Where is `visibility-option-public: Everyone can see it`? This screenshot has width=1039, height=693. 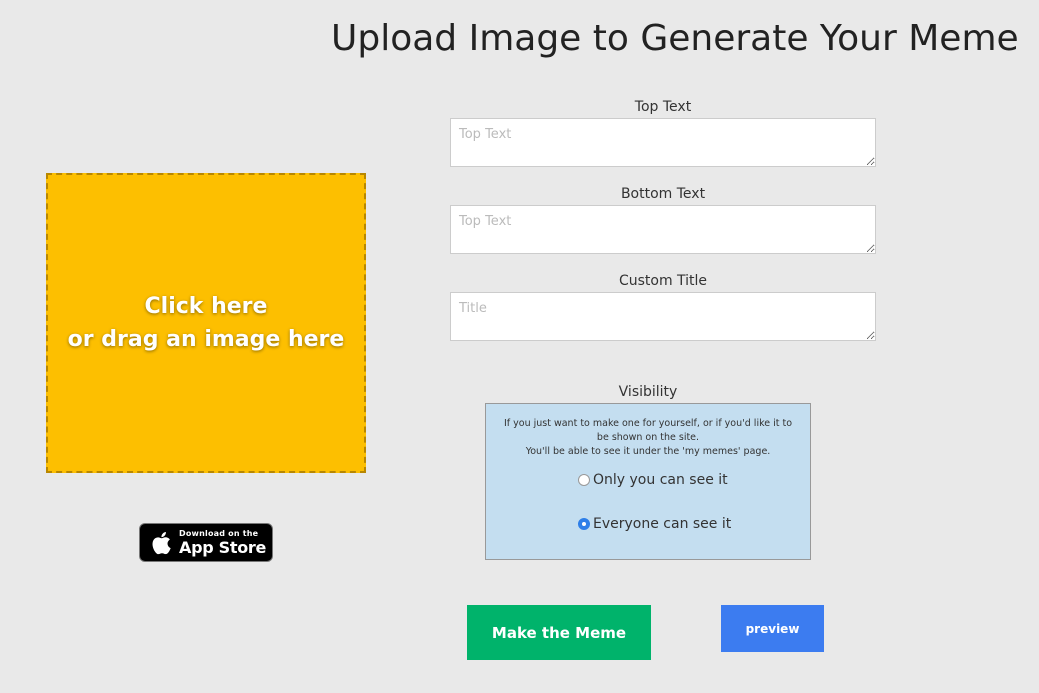
visibility-option-public: Everyone can see it is located at coordinates (654, 524).